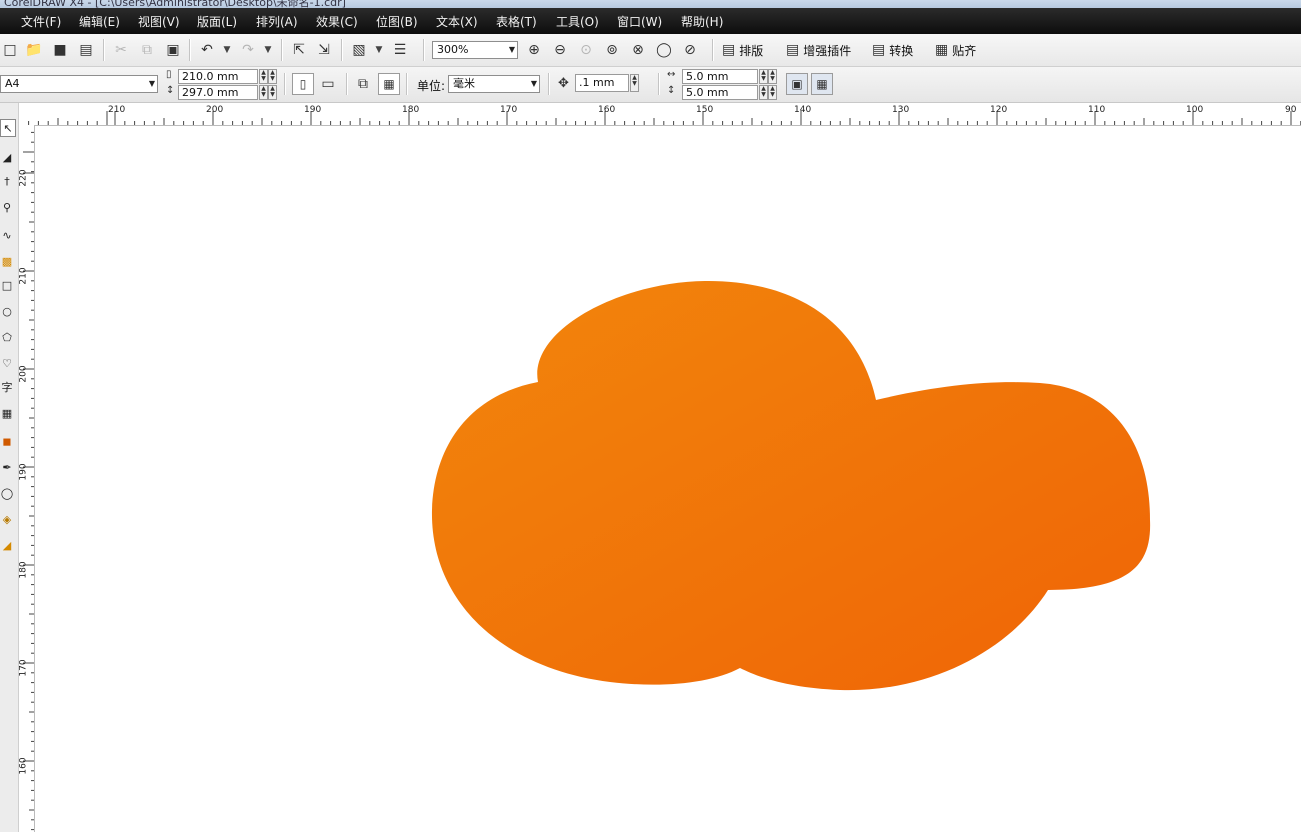  Describe the element at coordinates (379, 50) in the screenshot. I see `launcher-dropdown-icon: ▼` at that location.